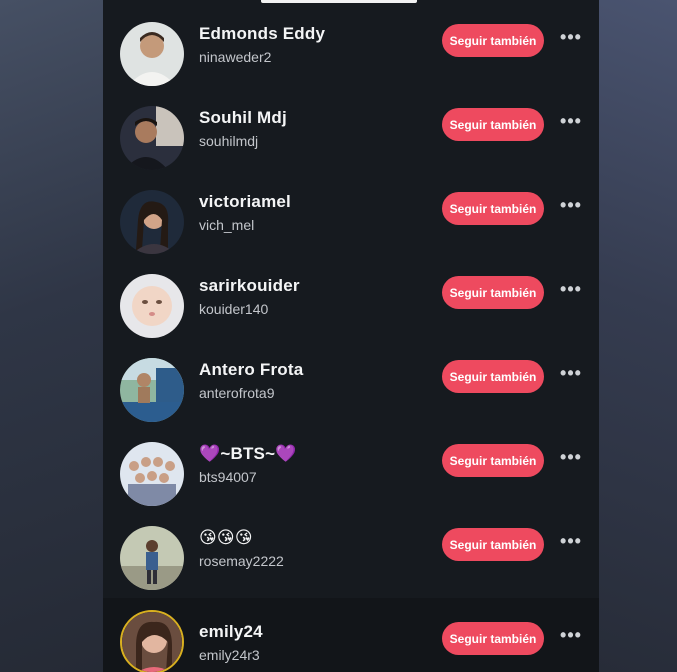 The width and height of the screenshot is (677, 672). I want to click on user-name: 💜~BTS~💜, so click(248, 453).